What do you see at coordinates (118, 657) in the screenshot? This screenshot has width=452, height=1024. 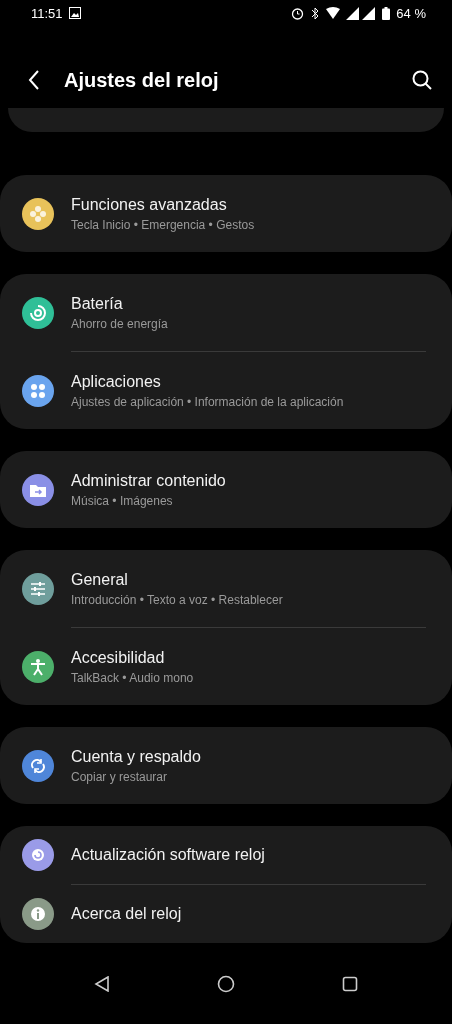 I see `item-title: Accesibilidad` at bounding box center [118, 657].